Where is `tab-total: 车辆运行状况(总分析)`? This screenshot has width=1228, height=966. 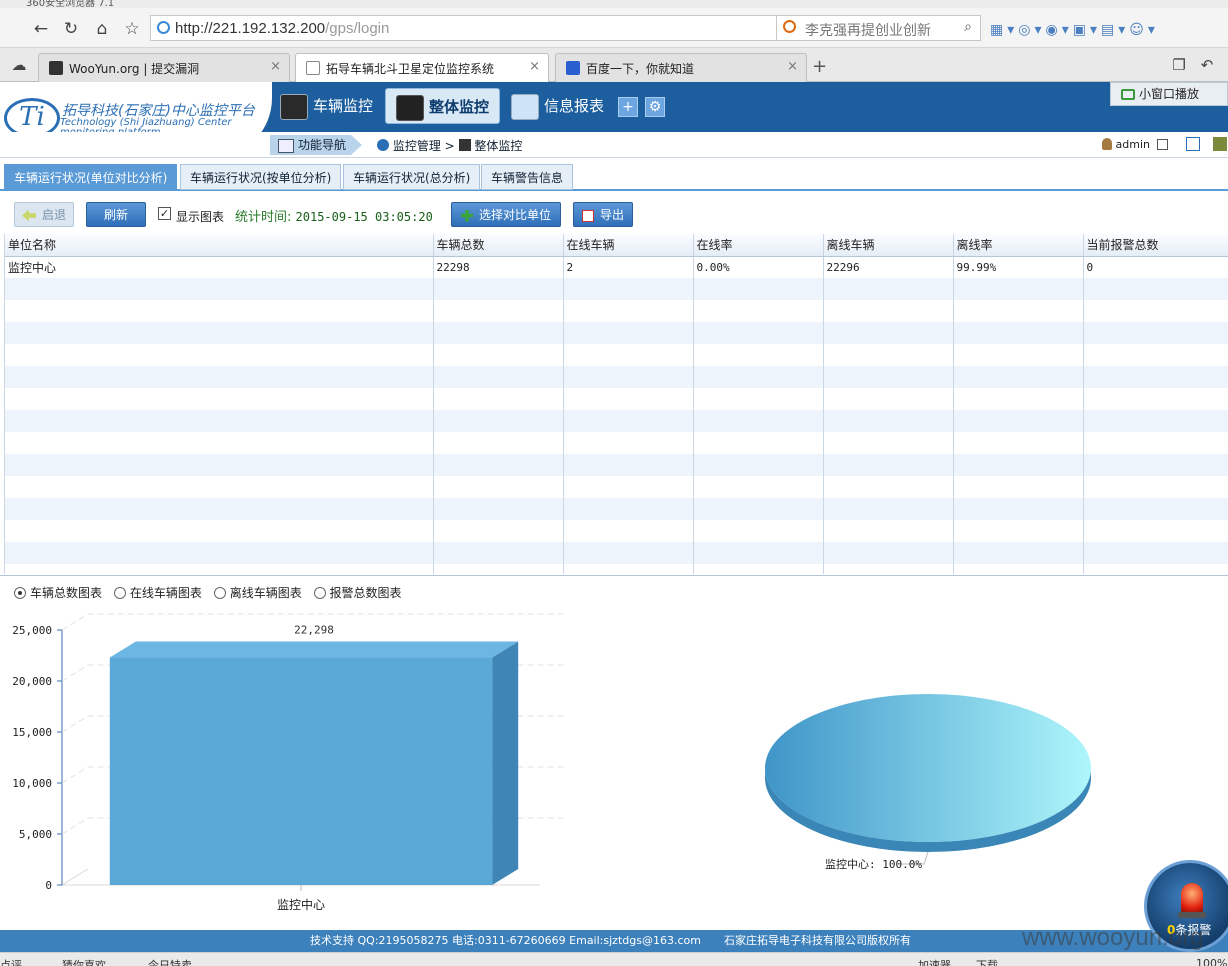 tab-total: 车辆运行状况(总分析) is located at coordinates (412, 177).